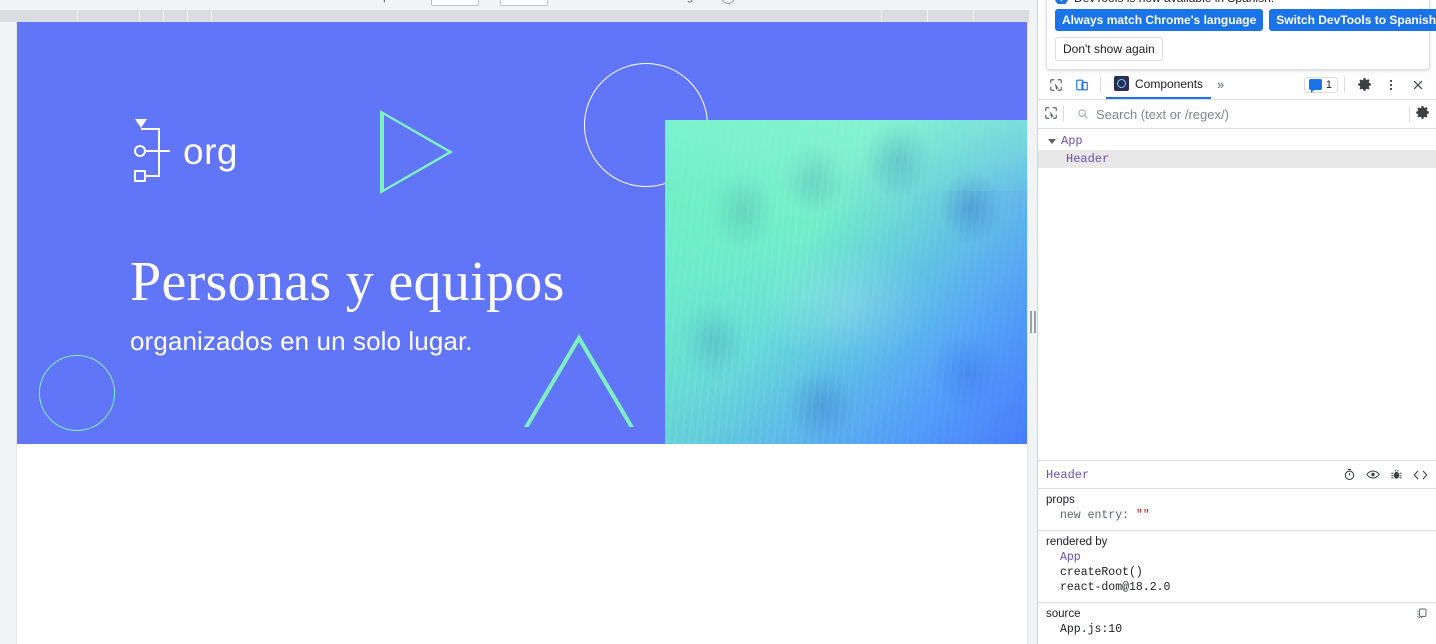  What do you see at coordinates (523, 3) in the screenshot?
I see `viewport-height-input: 646` at bounding box center [523, 3].